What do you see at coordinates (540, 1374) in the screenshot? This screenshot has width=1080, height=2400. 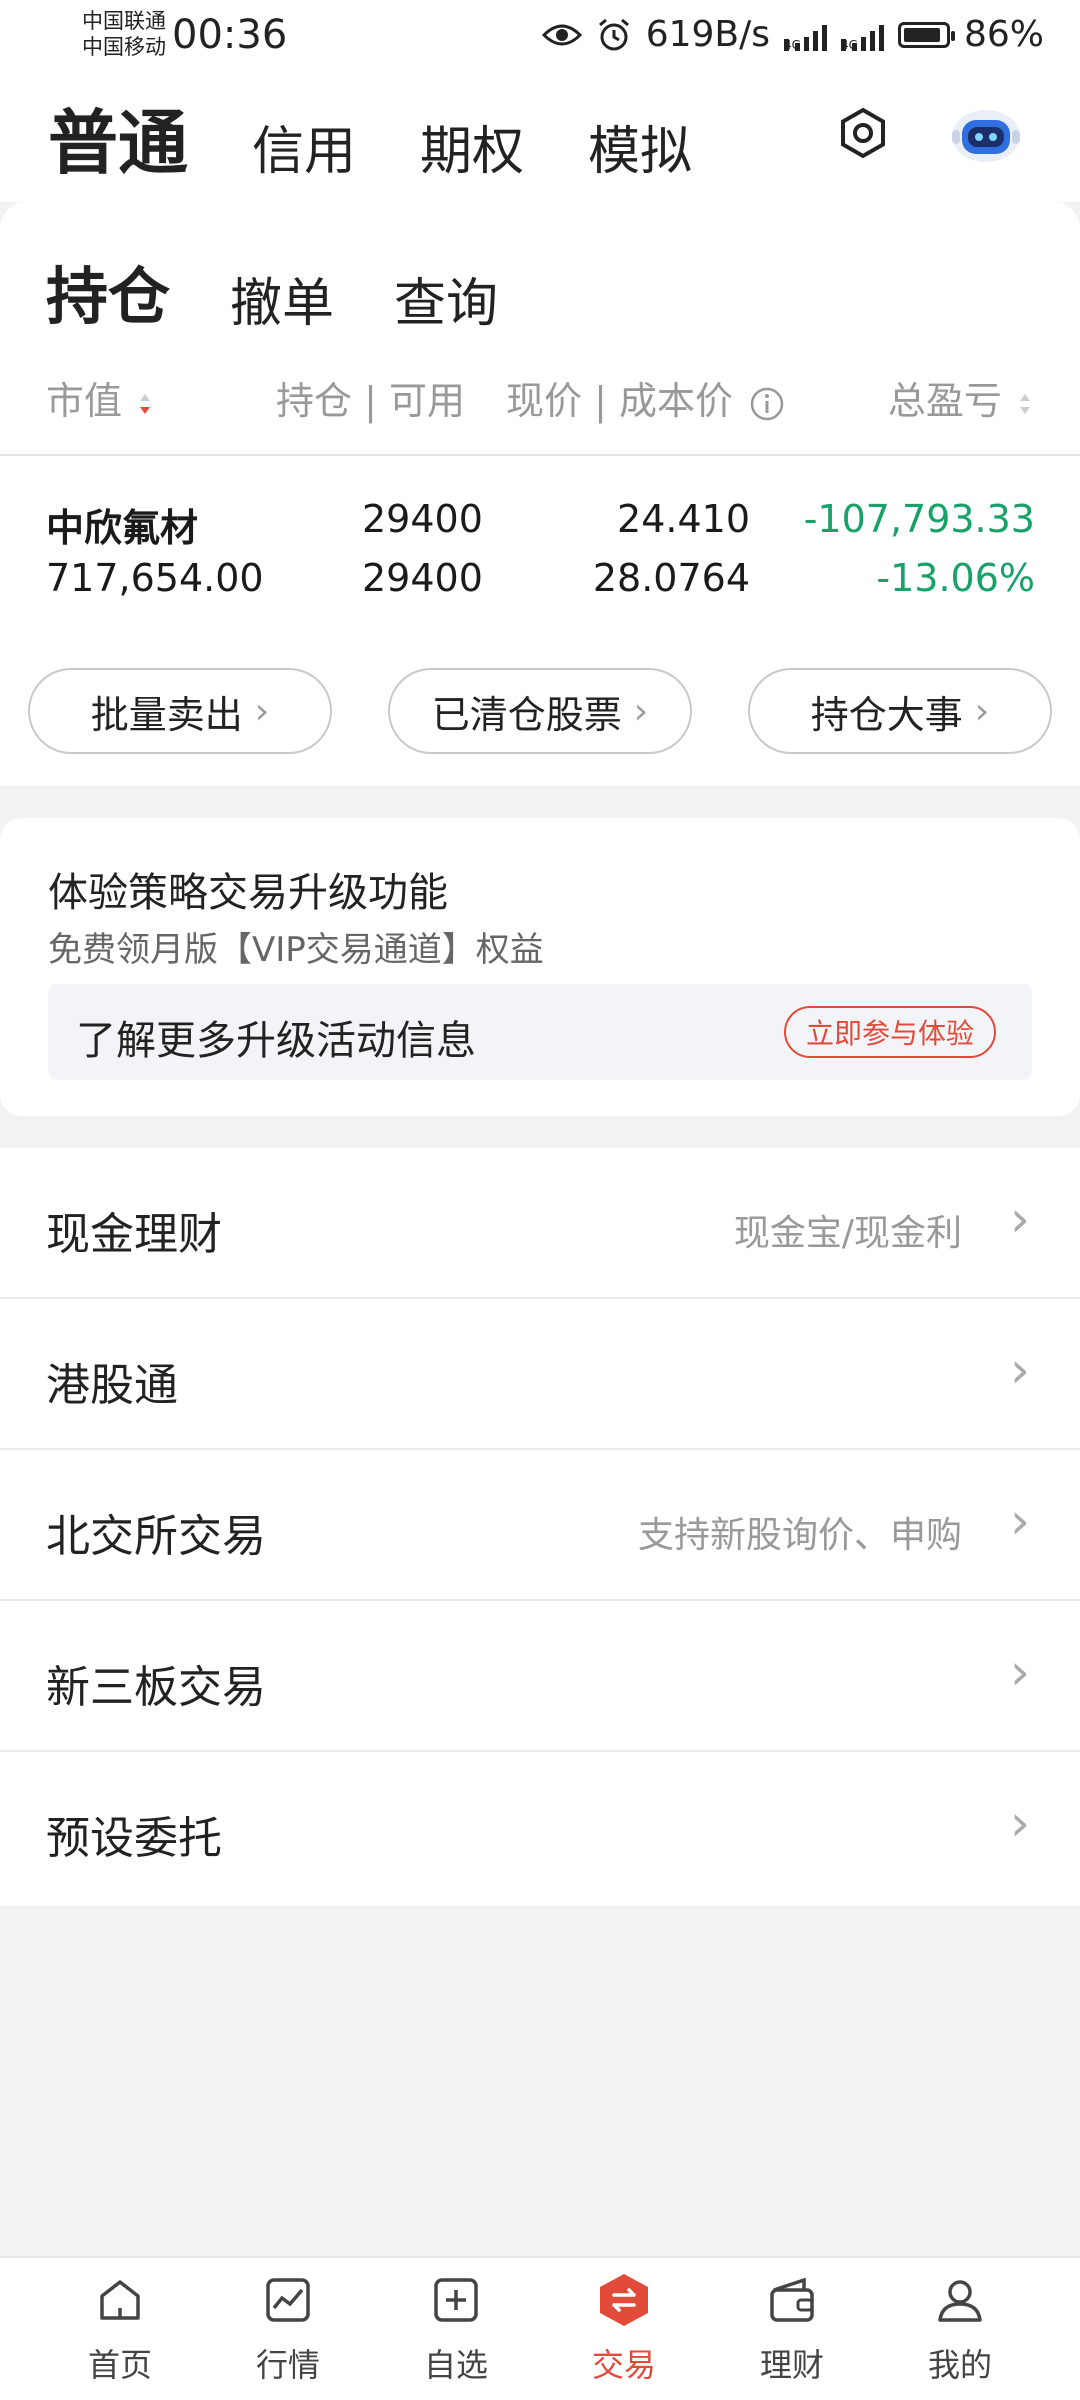 I see `list-item-hk-connect: 港股通 ›` at bounding box center [540, 1374].